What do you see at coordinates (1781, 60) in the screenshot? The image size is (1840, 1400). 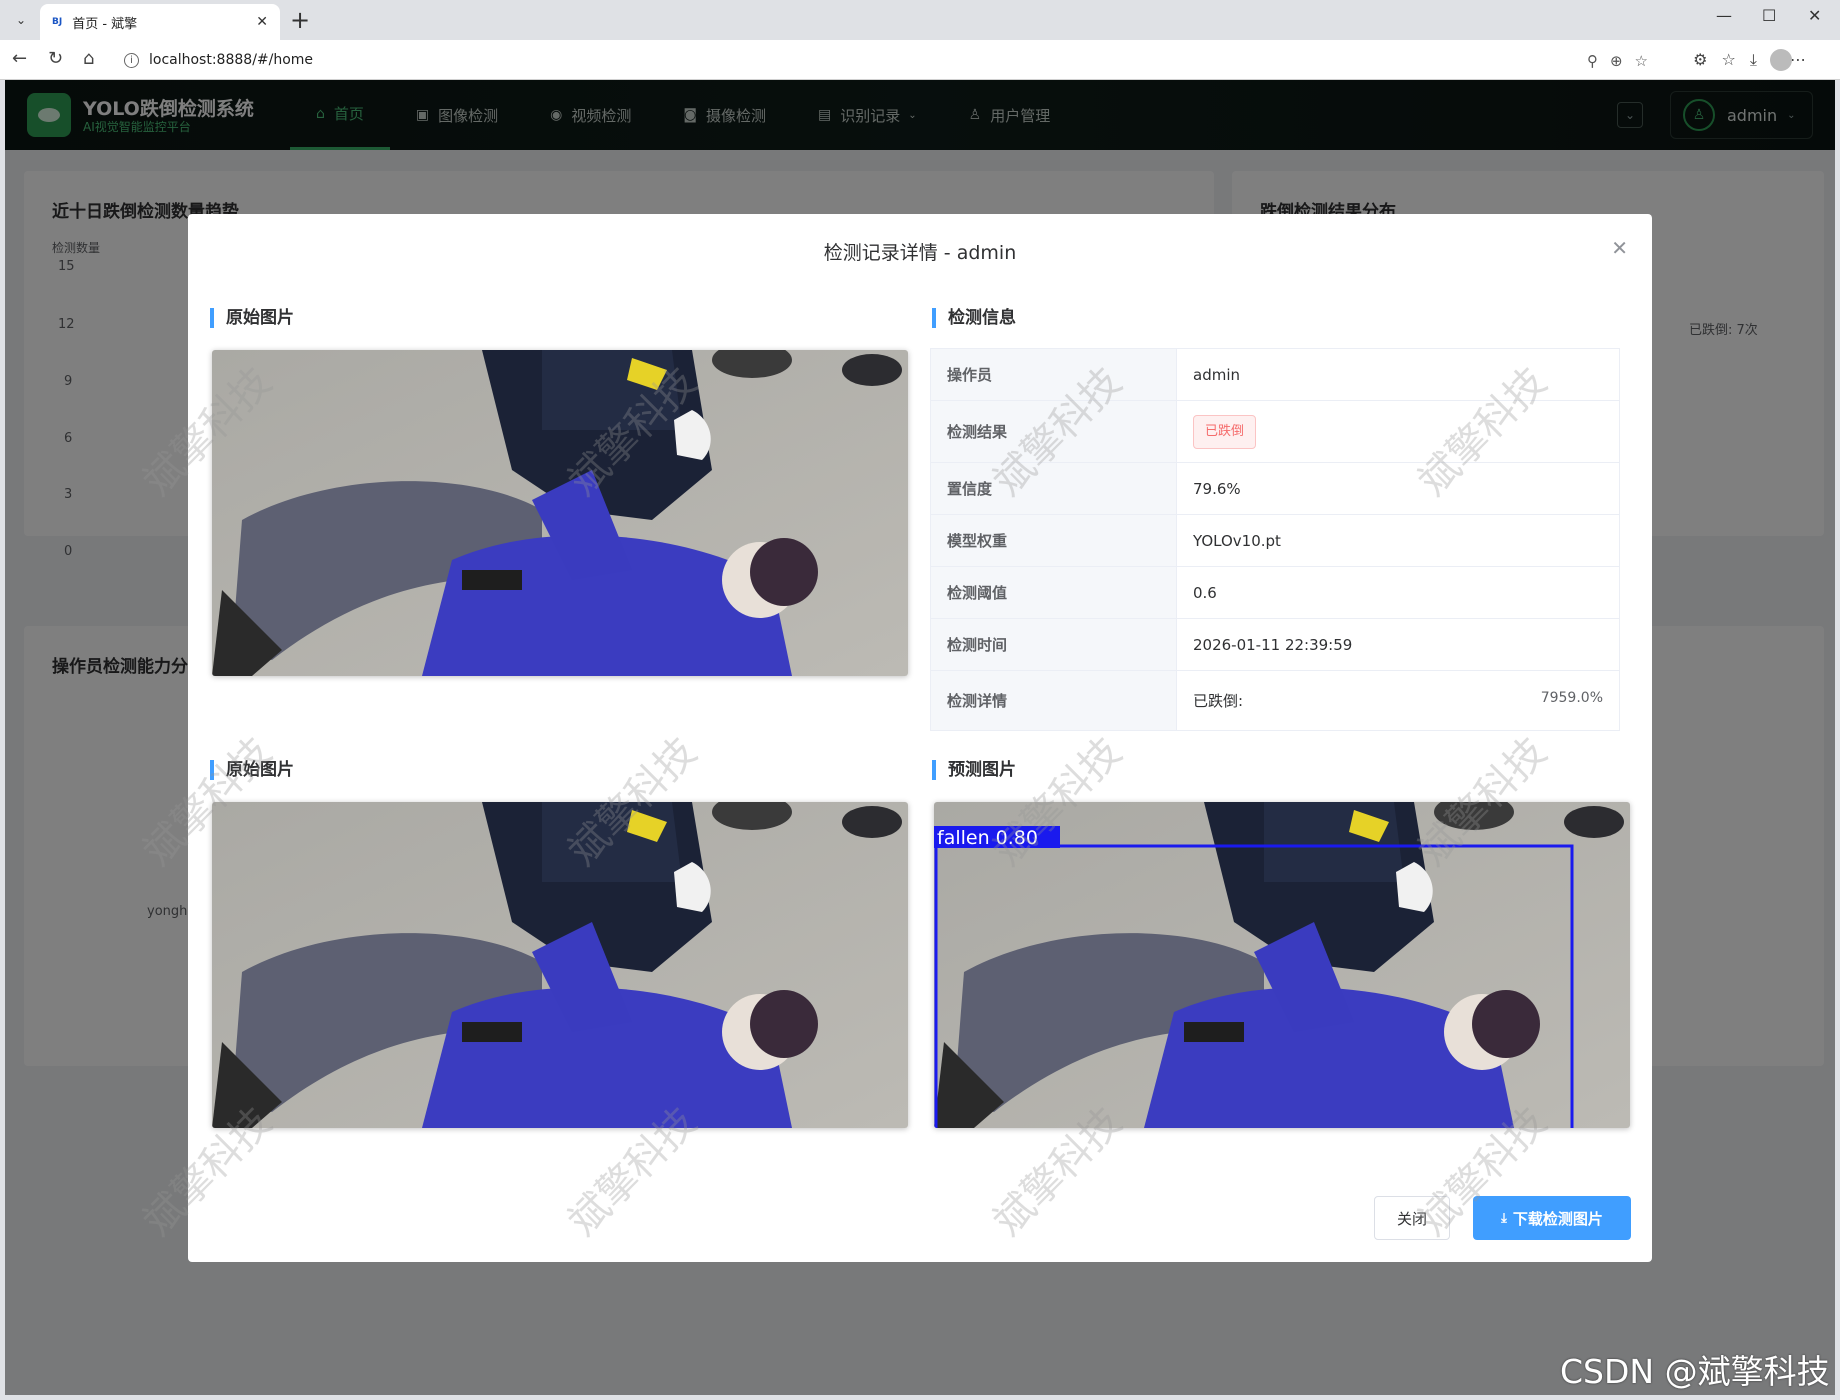 I see `profile-avatar-icon` at bounding box center [1781, 60].